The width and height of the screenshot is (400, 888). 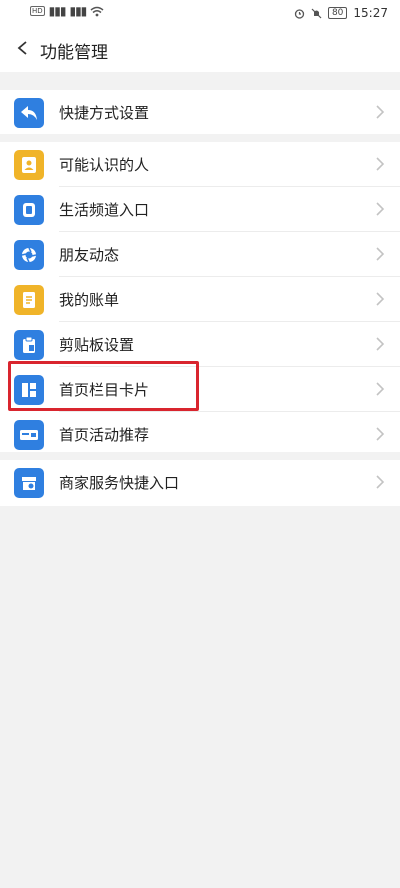 I want to click on life-channel-icon, so click(x=29, y=210).